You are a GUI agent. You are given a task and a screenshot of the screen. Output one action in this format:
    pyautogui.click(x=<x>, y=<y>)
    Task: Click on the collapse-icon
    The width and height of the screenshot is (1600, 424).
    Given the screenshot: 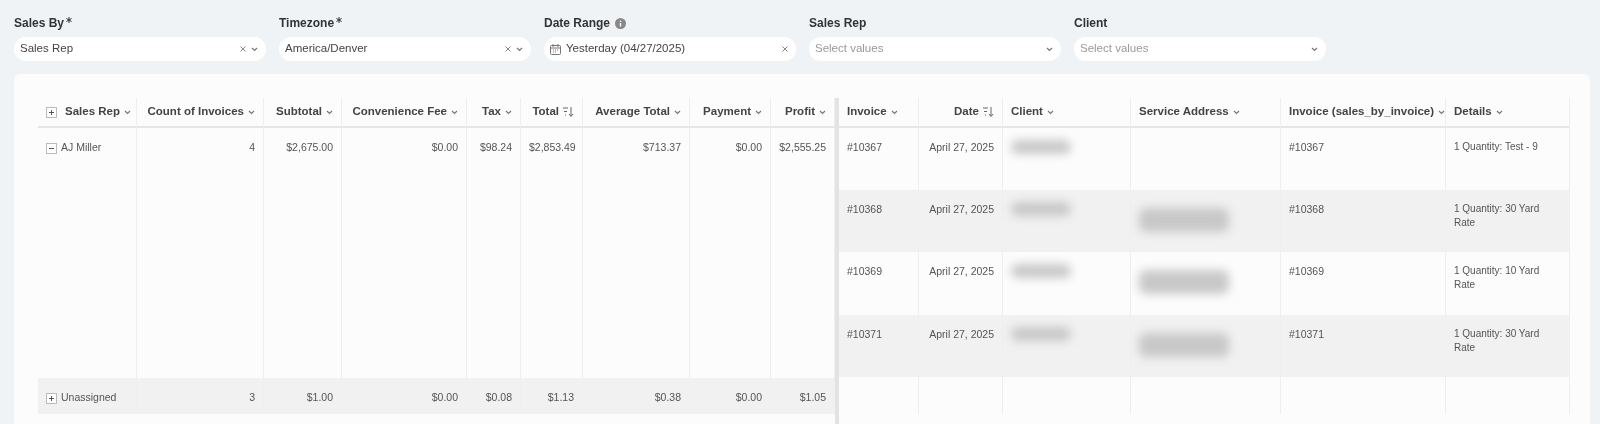 What is the action you would take?
    pyautogui.click(x=51, y=148)
    